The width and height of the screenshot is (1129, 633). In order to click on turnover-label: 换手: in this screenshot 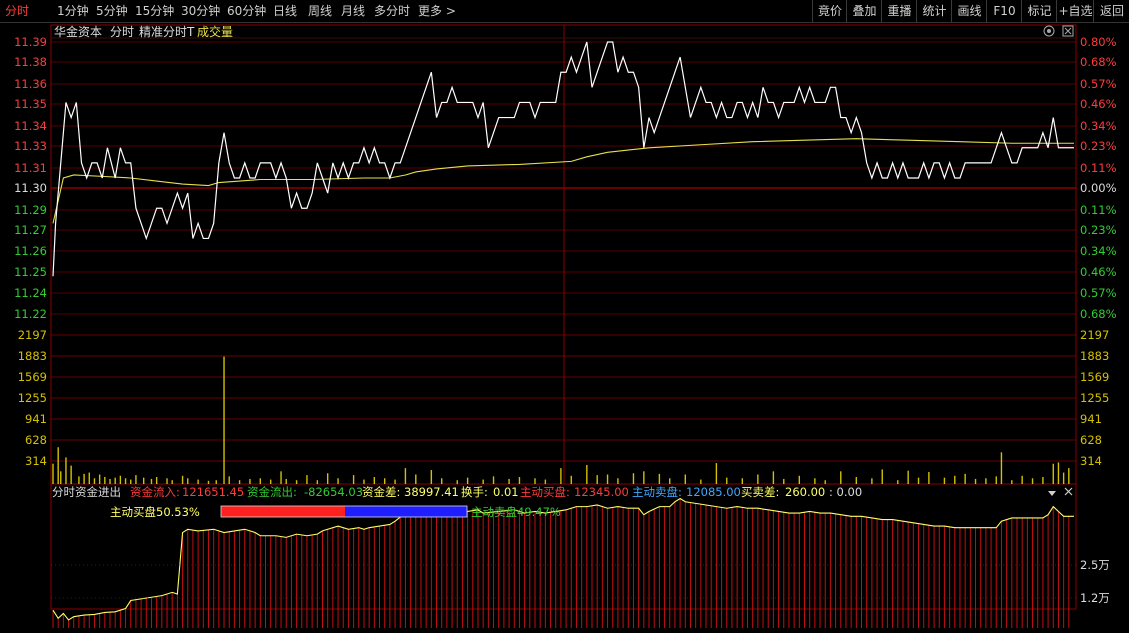, I will do `click(474, 492)`.